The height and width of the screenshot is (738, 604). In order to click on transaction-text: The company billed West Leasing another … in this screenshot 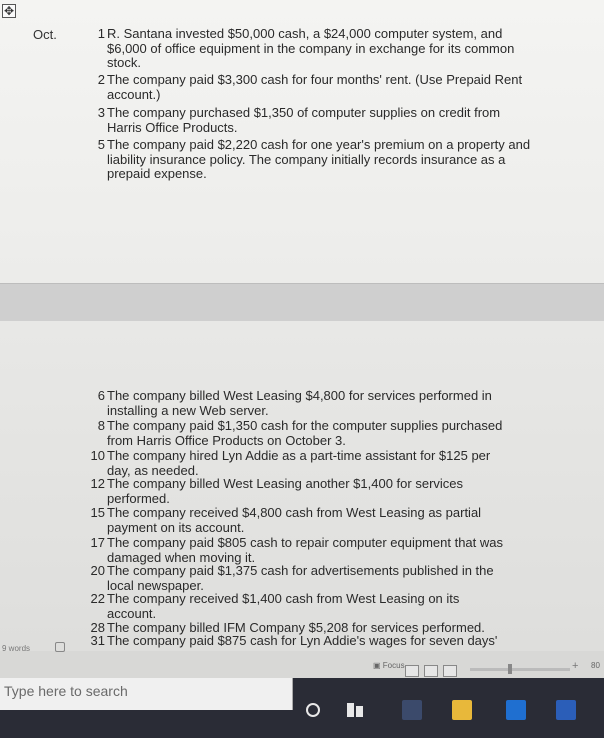, I will do `click(285, 491)`.